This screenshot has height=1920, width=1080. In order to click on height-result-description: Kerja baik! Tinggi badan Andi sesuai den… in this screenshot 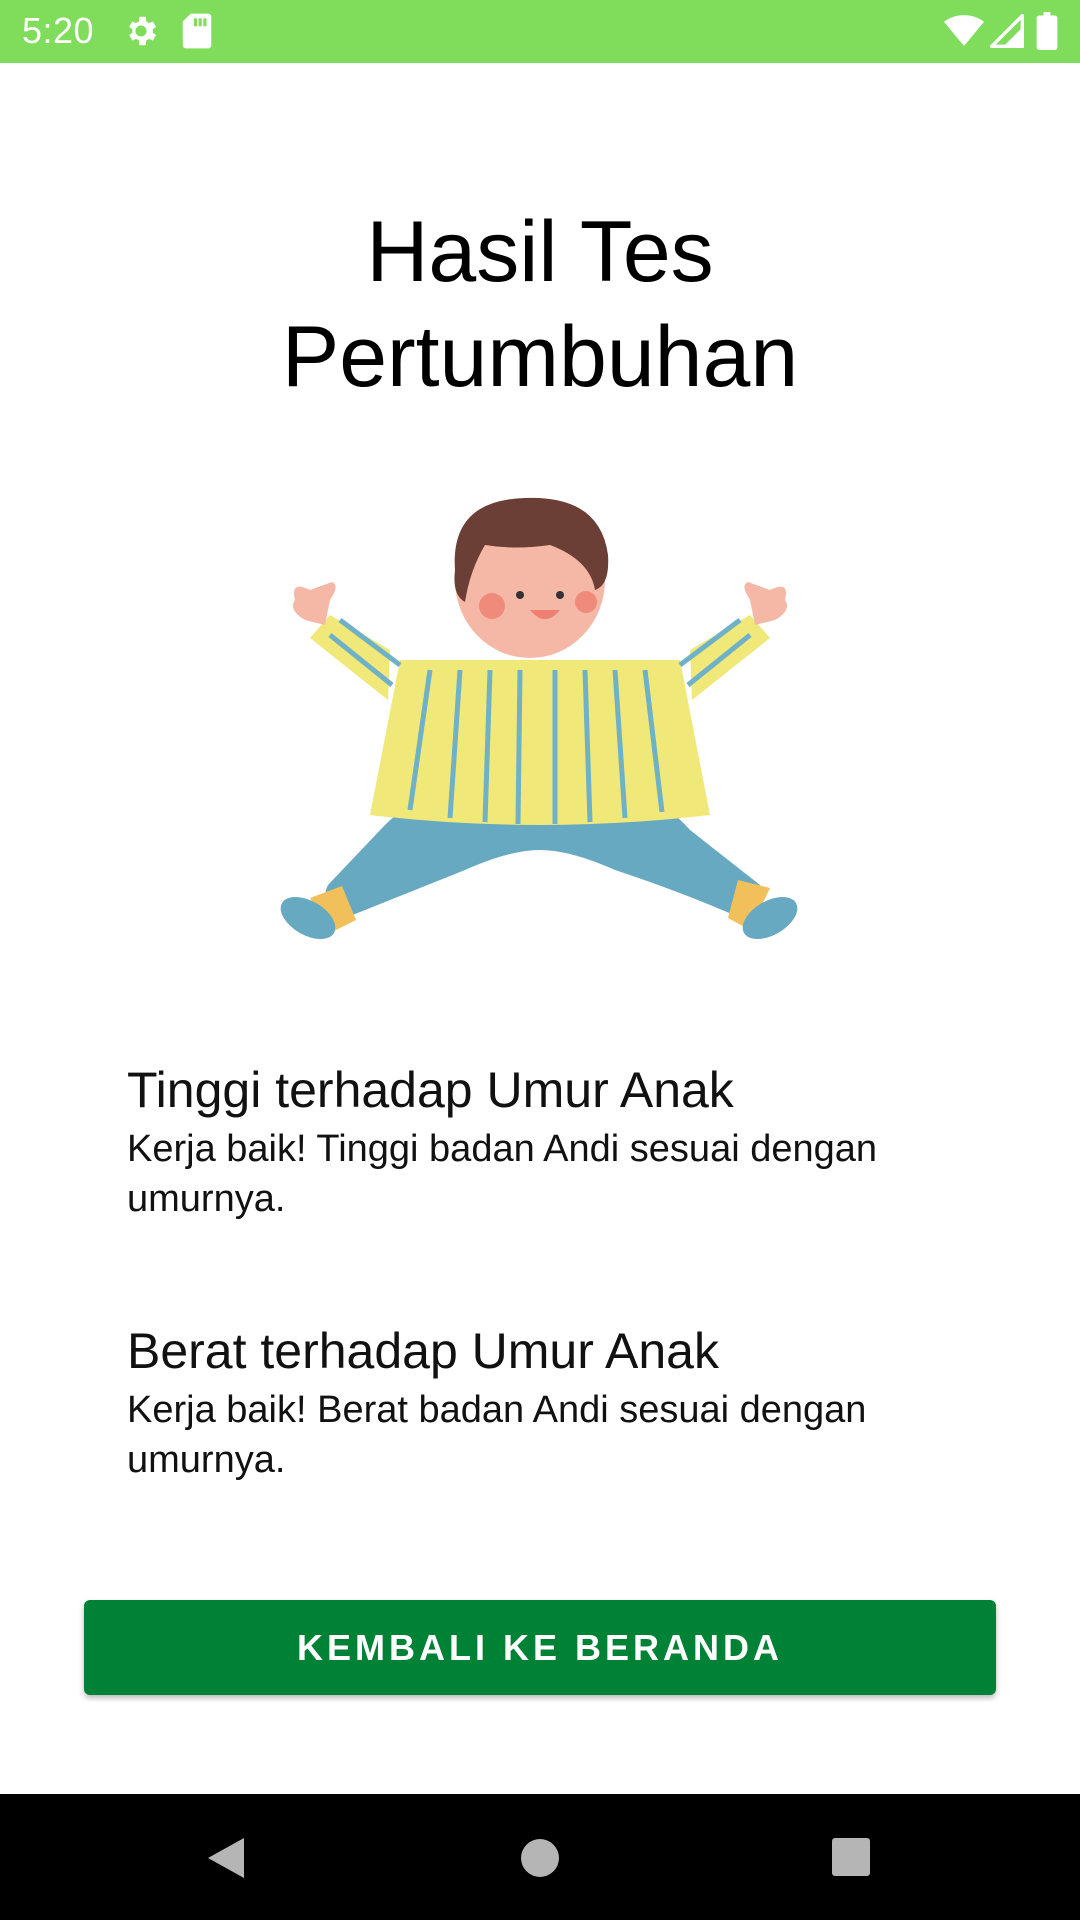, I will do `click(502, 1174)`.